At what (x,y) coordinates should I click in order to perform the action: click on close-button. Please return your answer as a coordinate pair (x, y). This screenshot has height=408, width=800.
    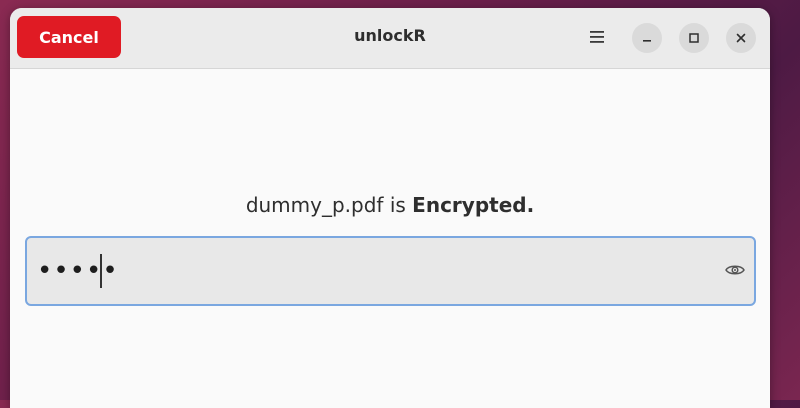
    Looking at the image, I should click on (741, 38).